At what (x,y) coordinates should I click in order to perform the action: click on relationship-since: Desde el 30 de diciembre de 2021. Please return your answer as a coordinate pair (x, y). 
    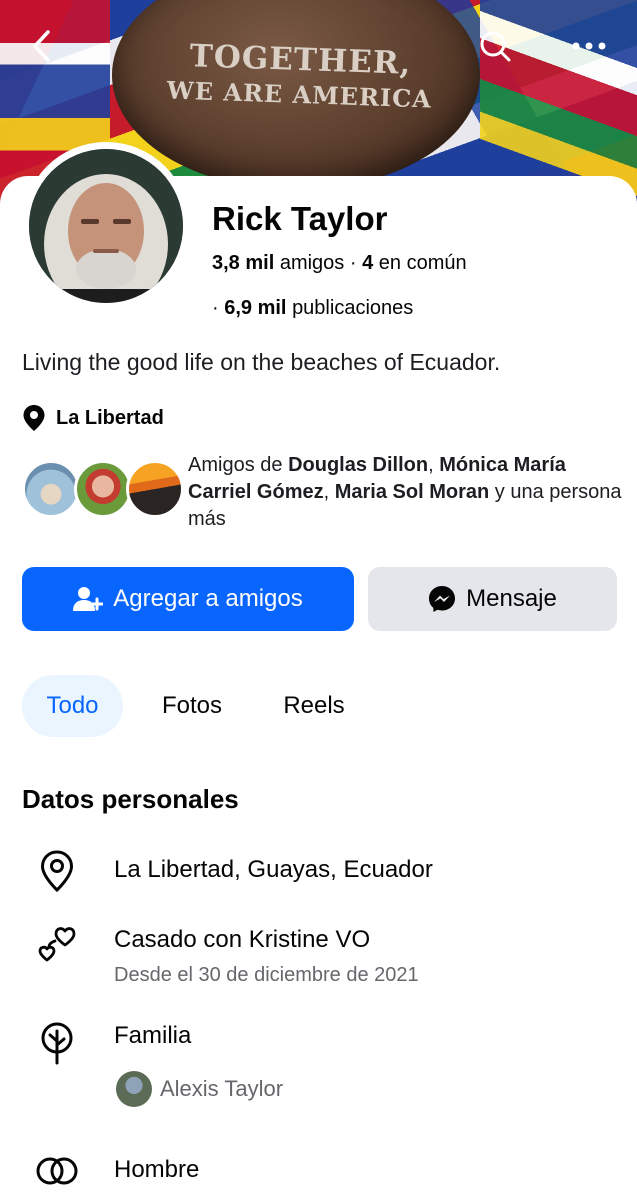
    Looking at the image, I should click on (266, 975).